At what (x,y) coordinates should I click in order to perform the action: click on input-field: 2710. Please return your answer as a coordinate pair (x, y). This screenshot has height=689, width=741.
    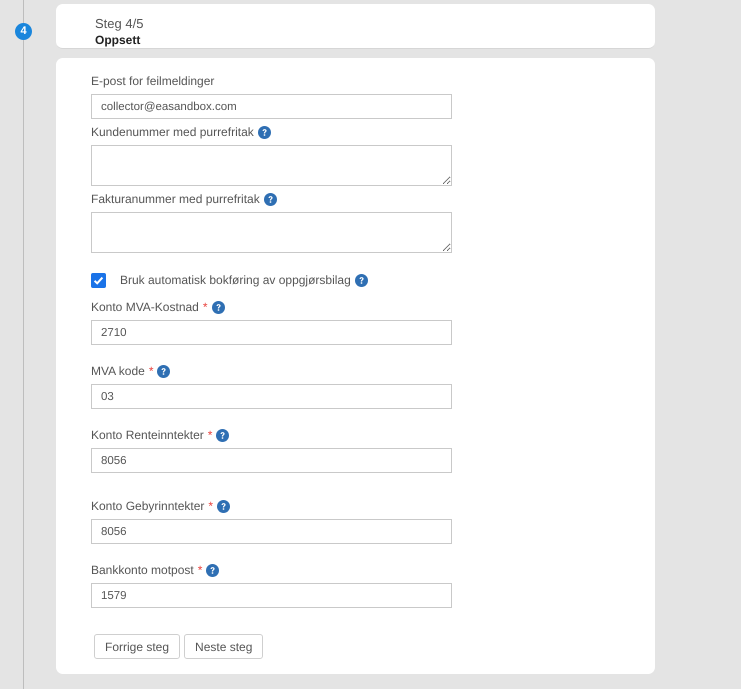
    Looking at the image, I should click on (271, 332).